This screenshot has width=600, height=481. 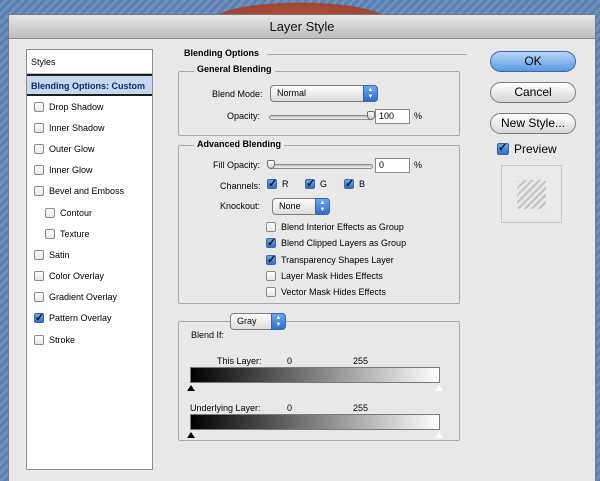 I want to click on knockout-label: Knockout:, so click(x=240, y=206).